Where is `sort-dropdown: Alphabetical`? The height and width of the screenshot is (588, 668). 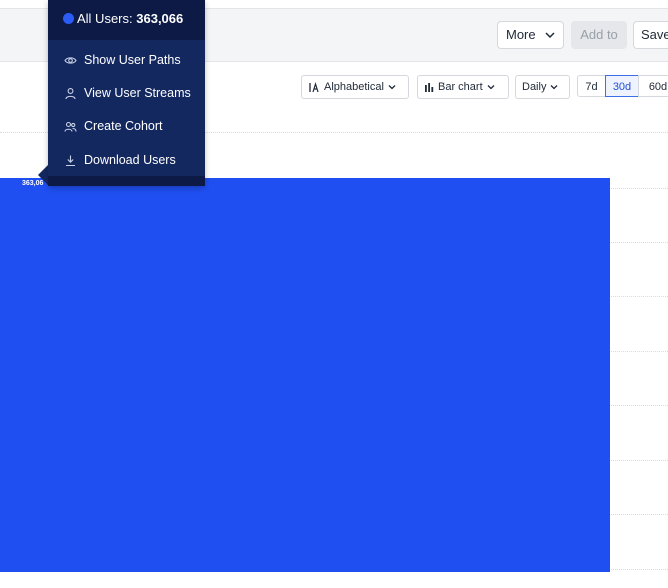
sort-dropdown: Alphabetical is located at coordinates (355, 87).